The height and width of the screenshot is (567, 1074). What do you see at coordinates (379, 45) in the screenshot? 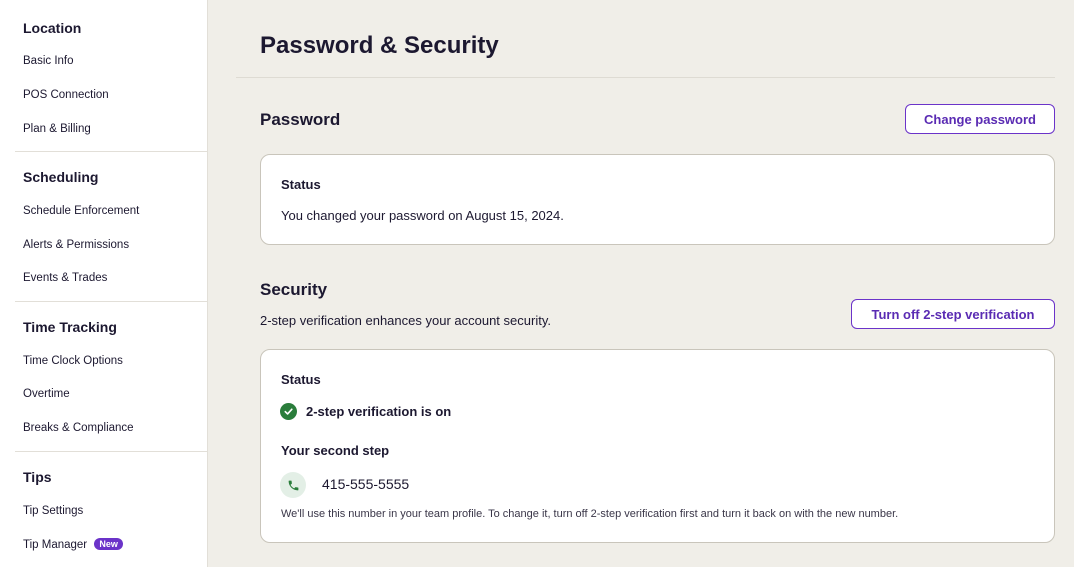
I see `page-title: Password & Security` at bounding box center [379, 45].